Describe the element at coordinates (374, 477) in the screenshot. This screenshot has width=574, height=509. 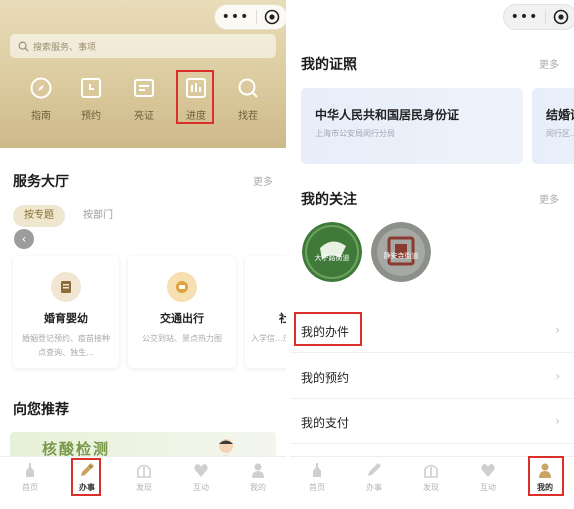
I see `tab-services: 办事` at that location.